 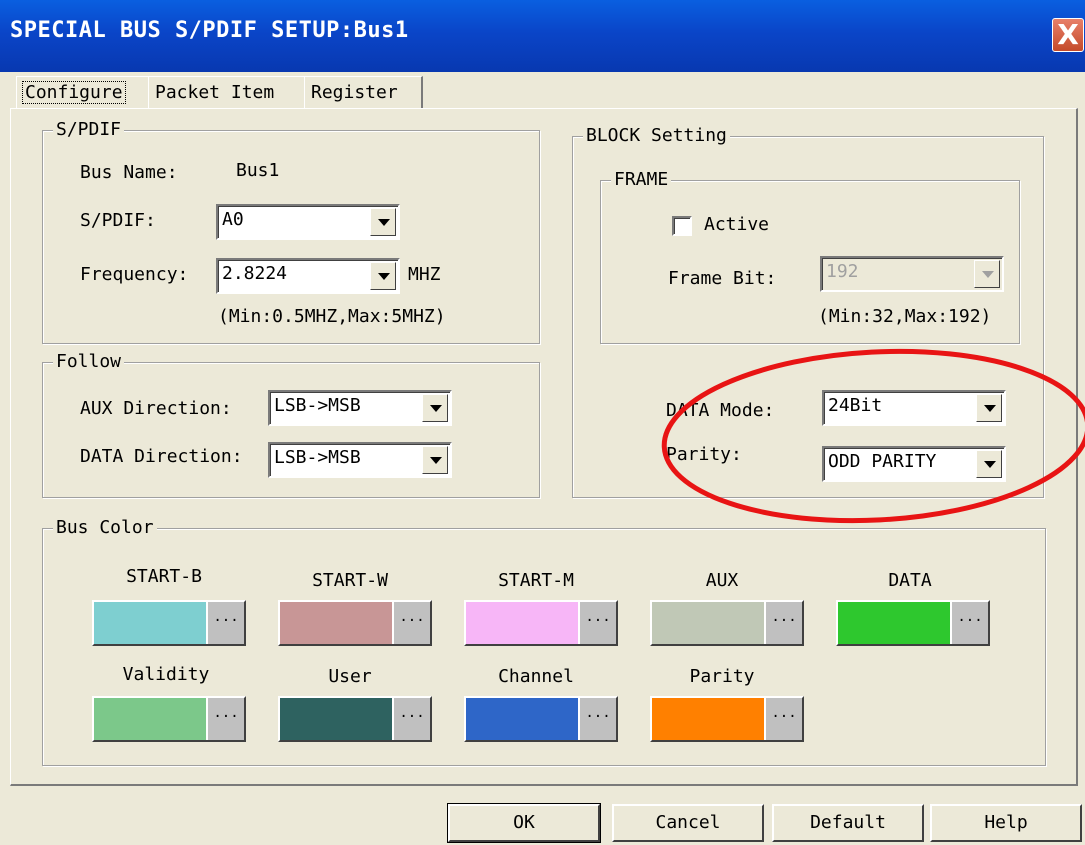 I want to click on frame-bit-value: 192, so click(x=842, y=271).